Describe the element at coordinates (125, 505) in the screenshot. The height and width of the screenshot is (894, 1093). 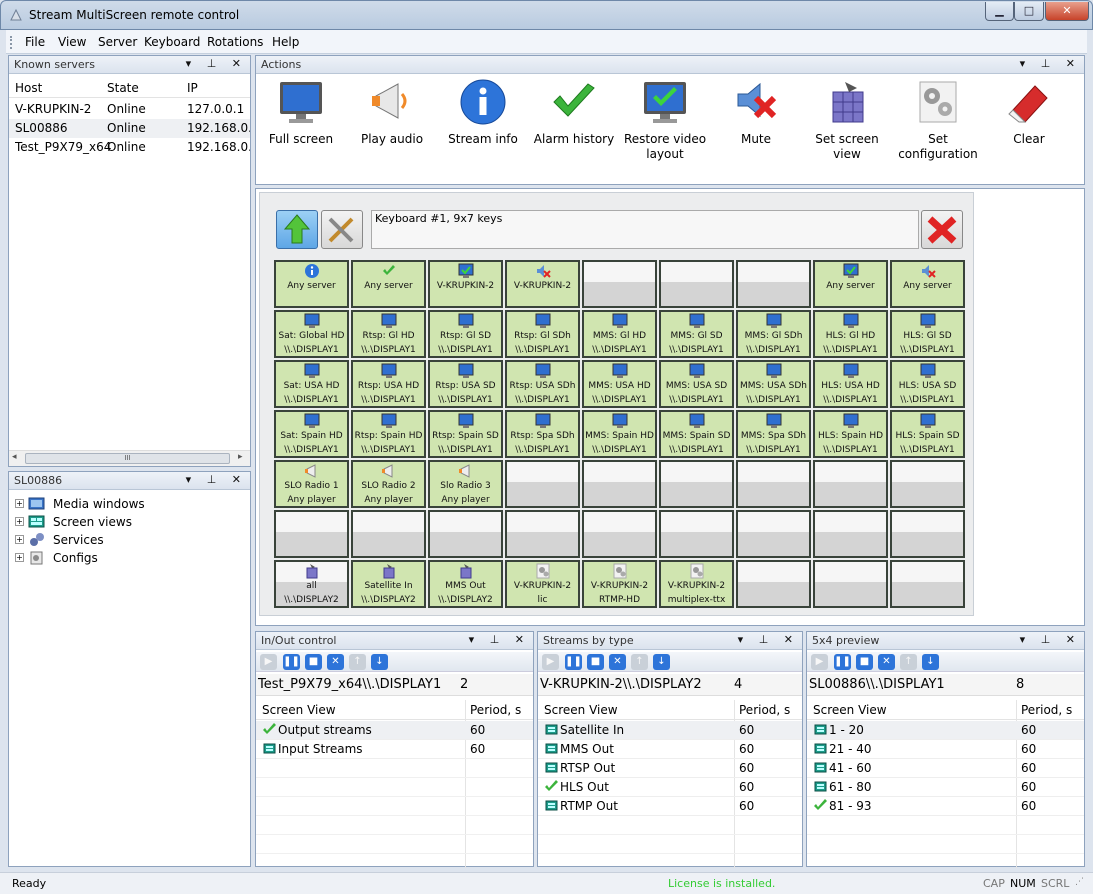
I see `tree-item-media-windows: + Media windows` at that location.